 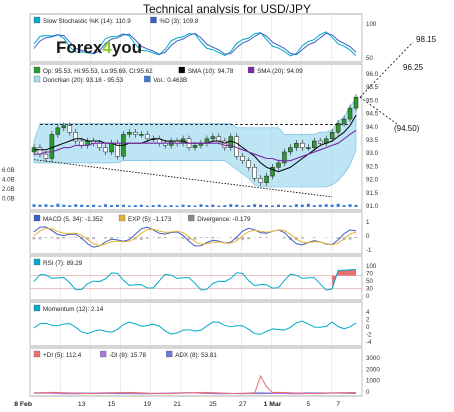 I want to click on y-tick-macd: 1, so click(x=368, y=222).